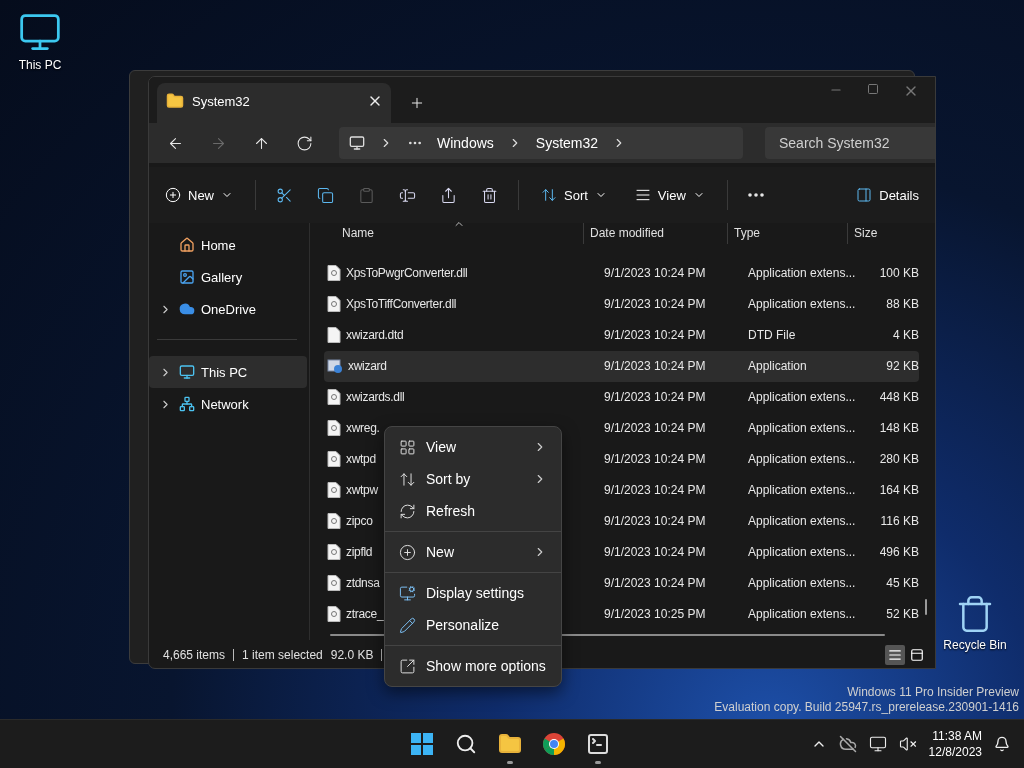 Image resolution: width=1024 pixels, height=768 pixels. I want to click on menu-item: Personalize, so click(473, 625).